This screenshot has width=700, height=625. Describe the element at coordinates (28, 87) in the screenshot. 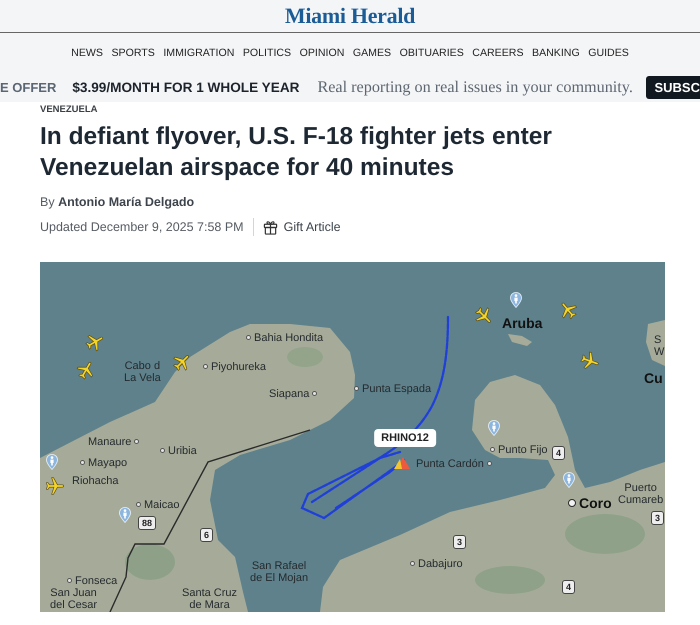

I see `offer-label: E OFFER` at that location.